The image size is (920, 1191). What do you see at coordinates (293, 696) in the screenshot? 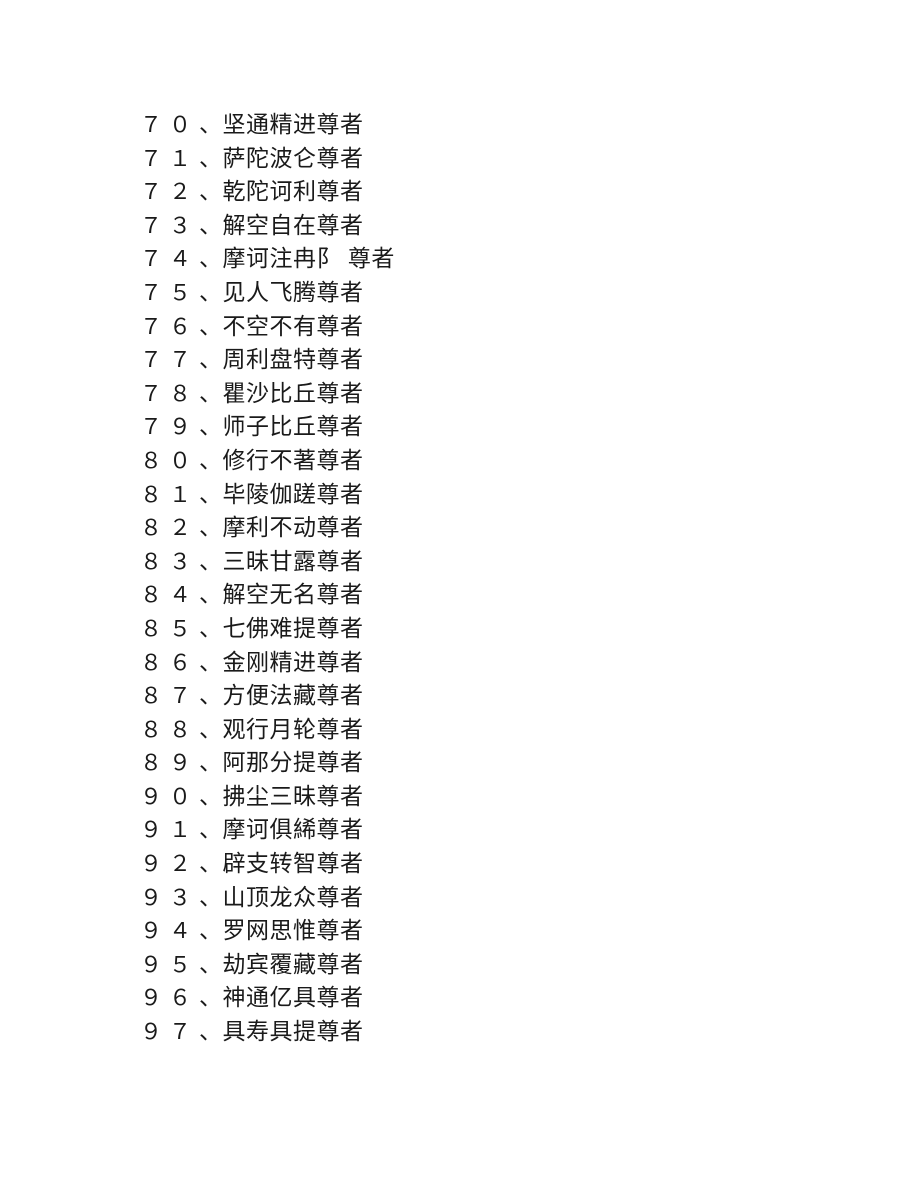
I see `list-item-name: 方便法藏尊者` at bounding box center [293, 696].